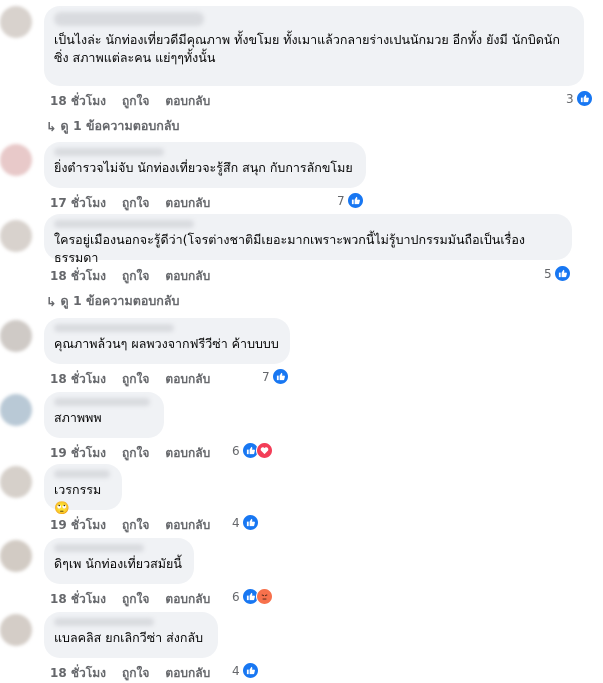 The image size is (603, 683). I want to click on comment-bubble: ดิๆเพ นักท่องเที่ยวสมัยนี้, so click(119, 561).